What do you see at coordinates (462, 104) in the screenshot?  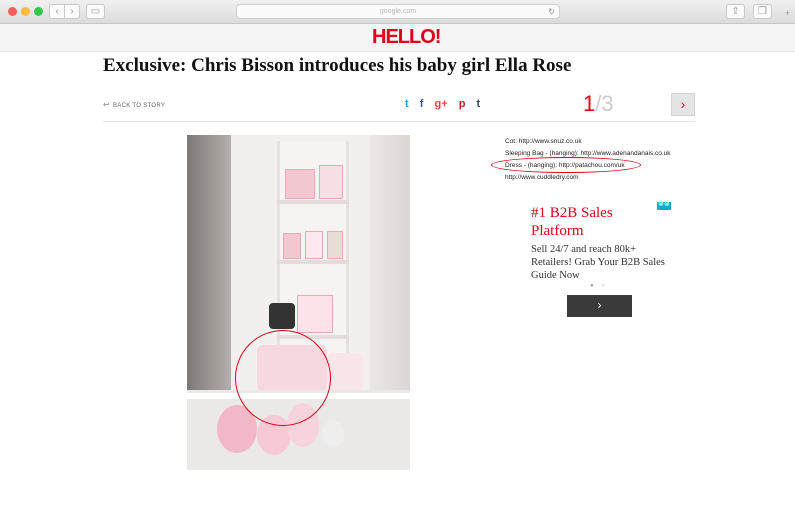 I see `pinterest-icon: p` at bounding box center [462, 104].